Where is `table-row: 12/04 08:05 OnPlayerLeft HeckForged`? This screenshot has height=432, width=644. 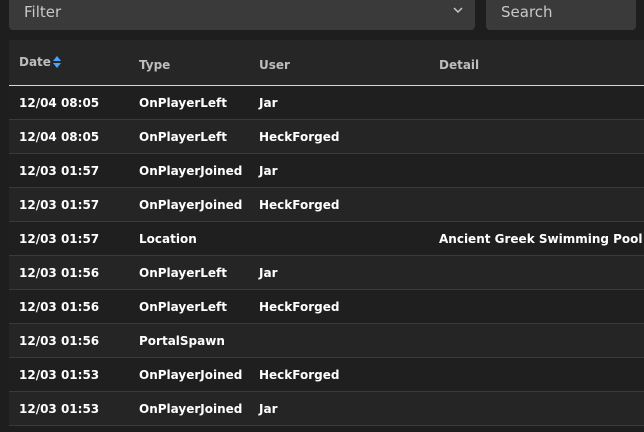 table-row: 12/04 08:05 OnPlayerLeft HeckForged is located at coordinates (326, 137).